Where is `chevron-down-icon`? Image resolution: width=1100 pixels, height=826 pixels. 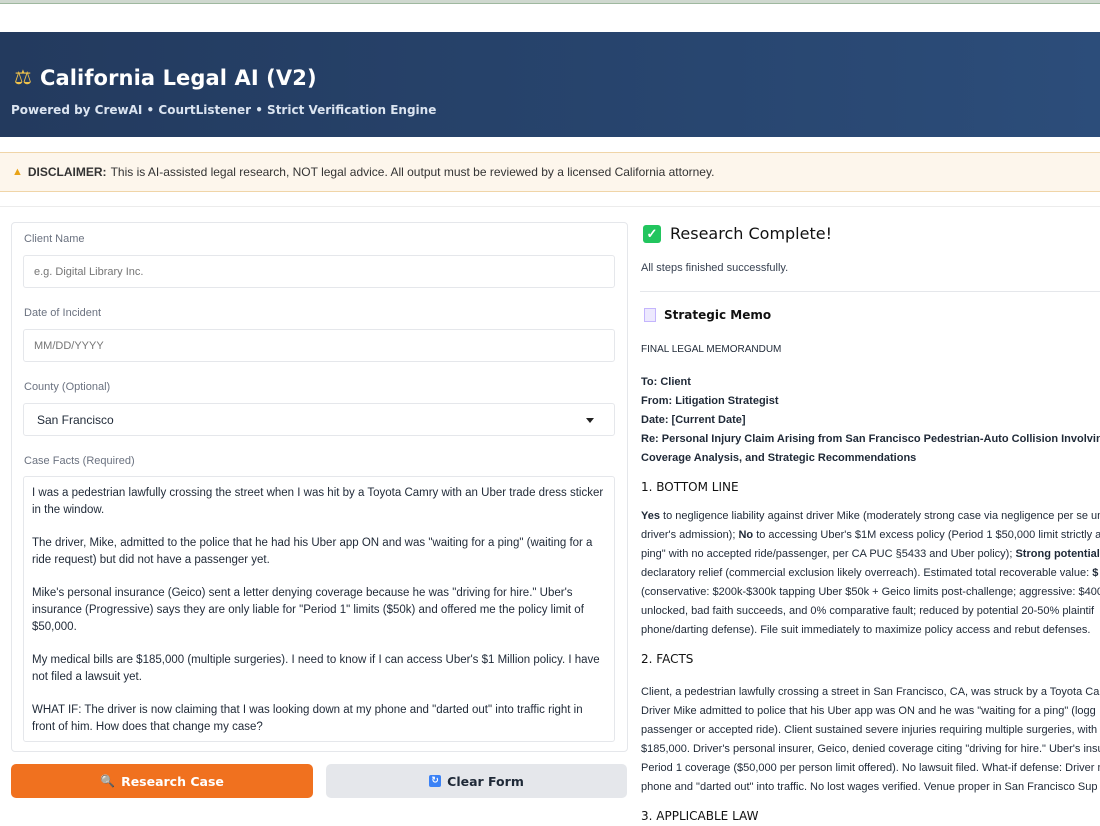 chevron-down-icon is located at coordinates (590, 420).